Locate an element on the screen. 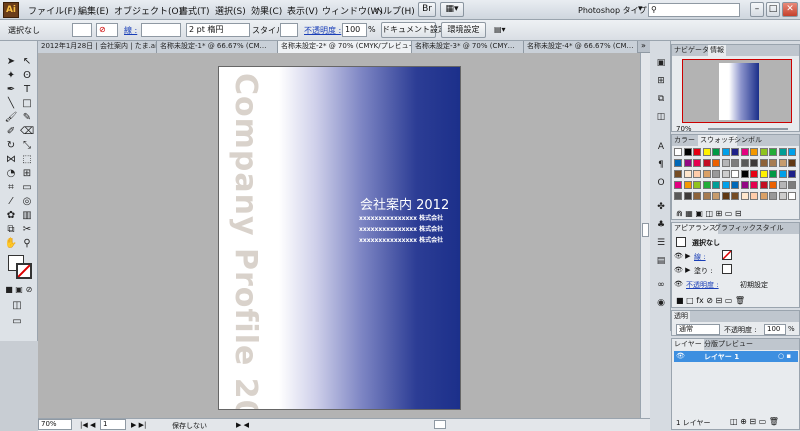 This screenshot has height=431, width=800. vertical-scrollbar is located at coordinates (645, 235).